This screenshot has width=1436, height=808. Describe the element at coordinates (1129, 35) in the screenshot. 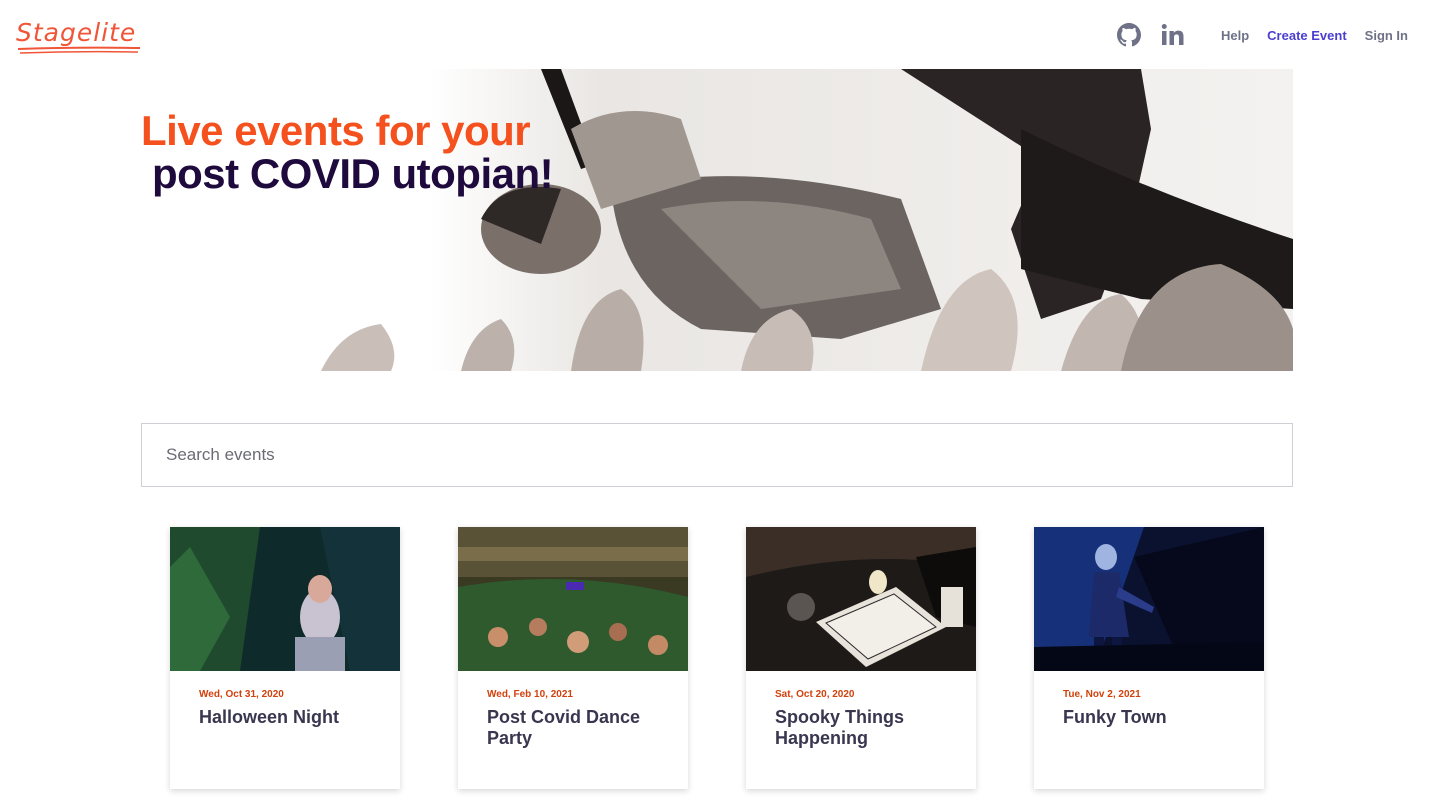

I see `github-icon` at that location.